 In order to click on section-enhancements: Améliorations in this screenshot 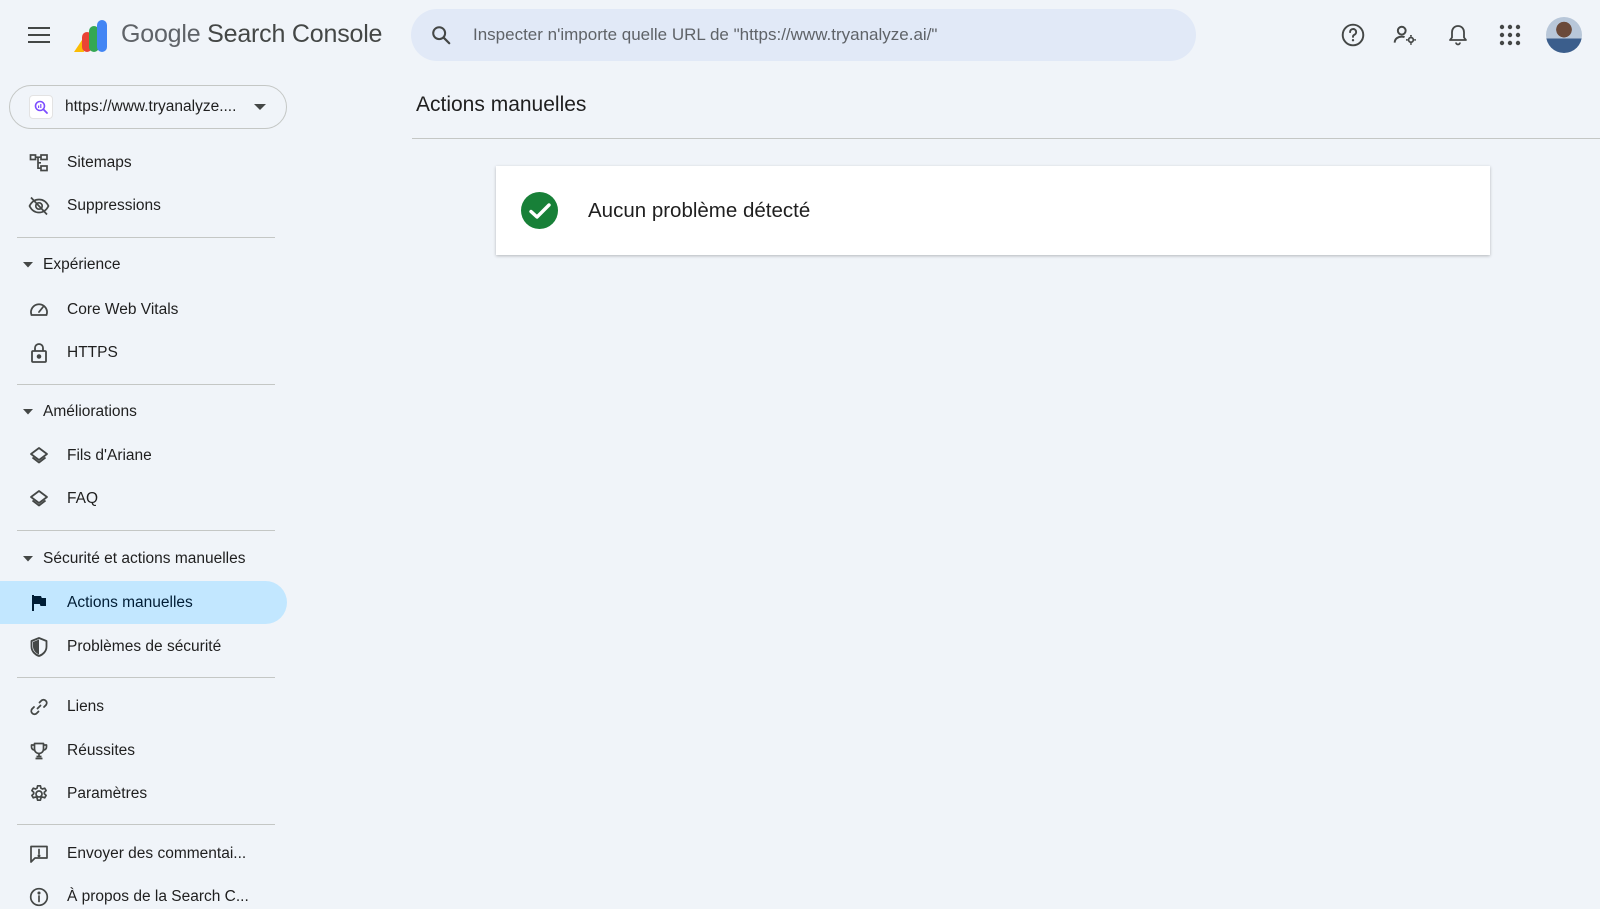, I will do `click(143, 412)`.